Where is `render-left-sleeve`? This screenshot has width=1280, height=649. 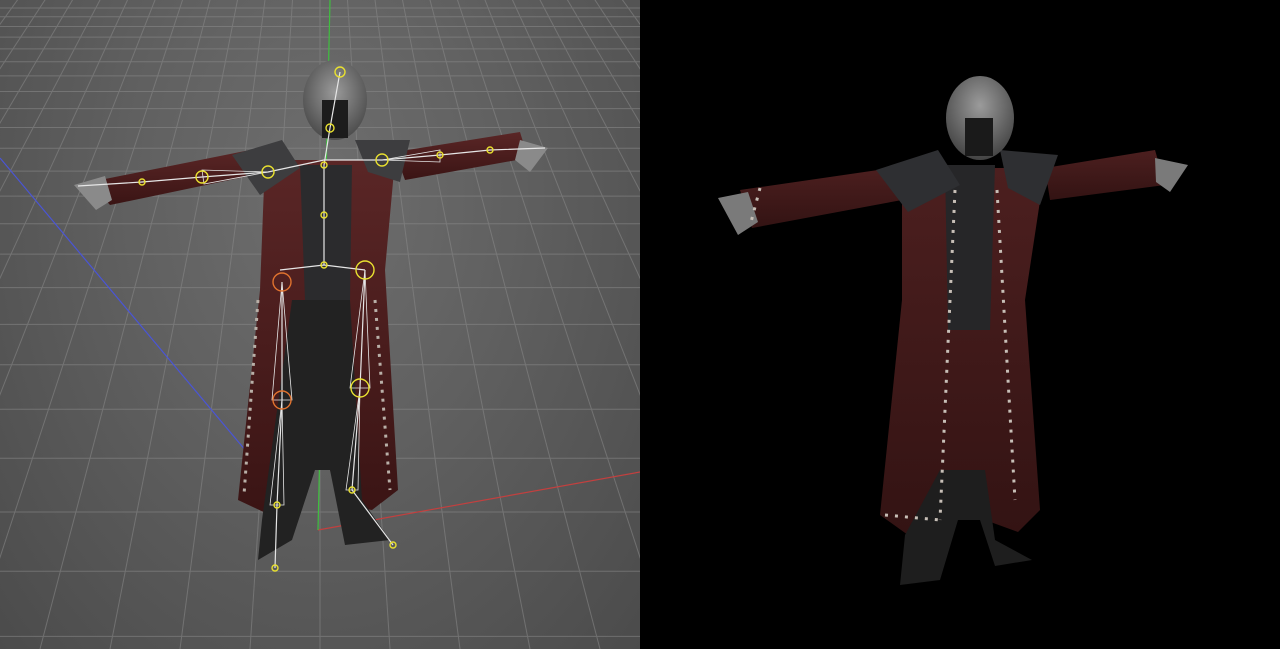
render-left-sleeve is located at coordinates (821, 198).